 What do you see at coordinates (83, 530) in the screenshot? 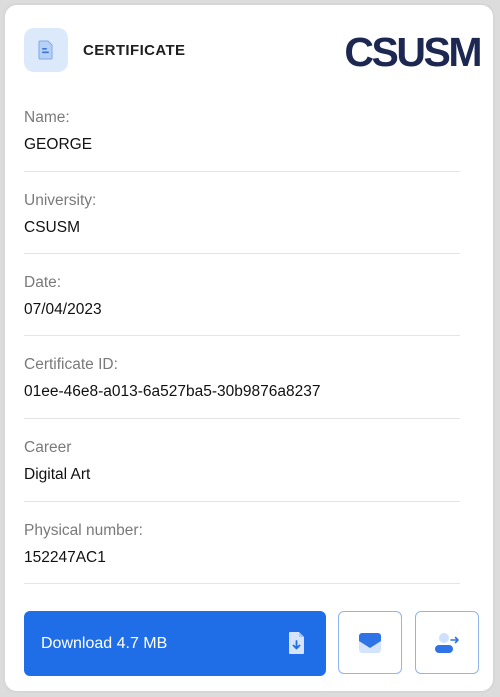
I see `field-label: Physical number:` at bounding box center [83, 530].